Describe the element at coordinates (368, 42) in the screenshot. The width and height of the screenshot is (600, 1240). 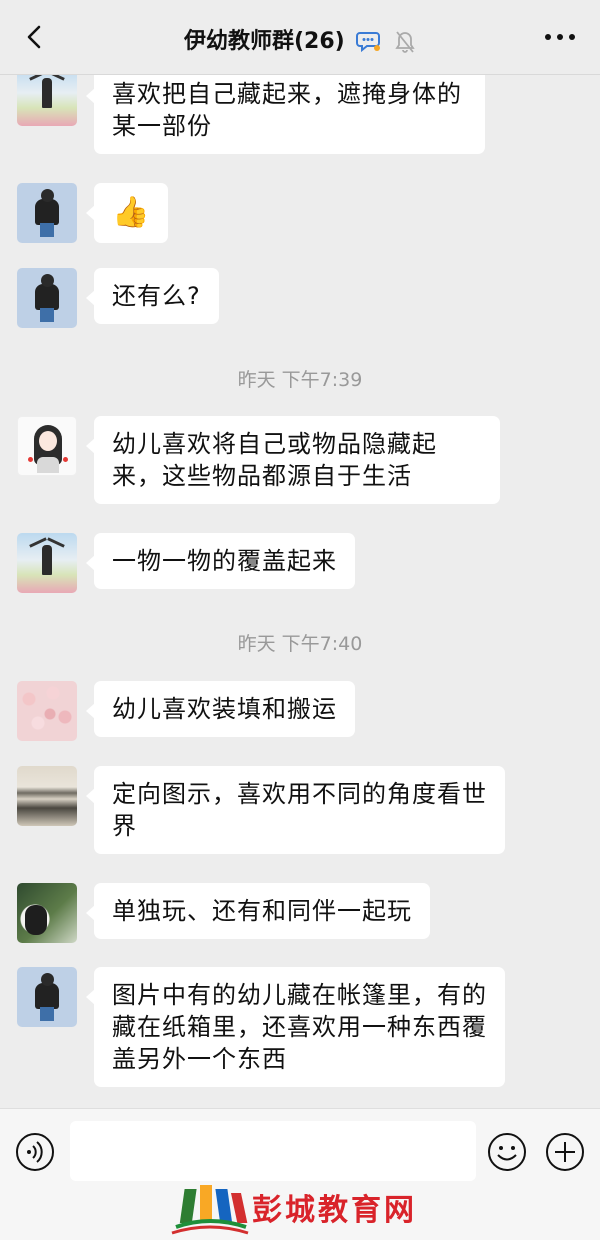
I see `chat-bubble-icon` at that location.